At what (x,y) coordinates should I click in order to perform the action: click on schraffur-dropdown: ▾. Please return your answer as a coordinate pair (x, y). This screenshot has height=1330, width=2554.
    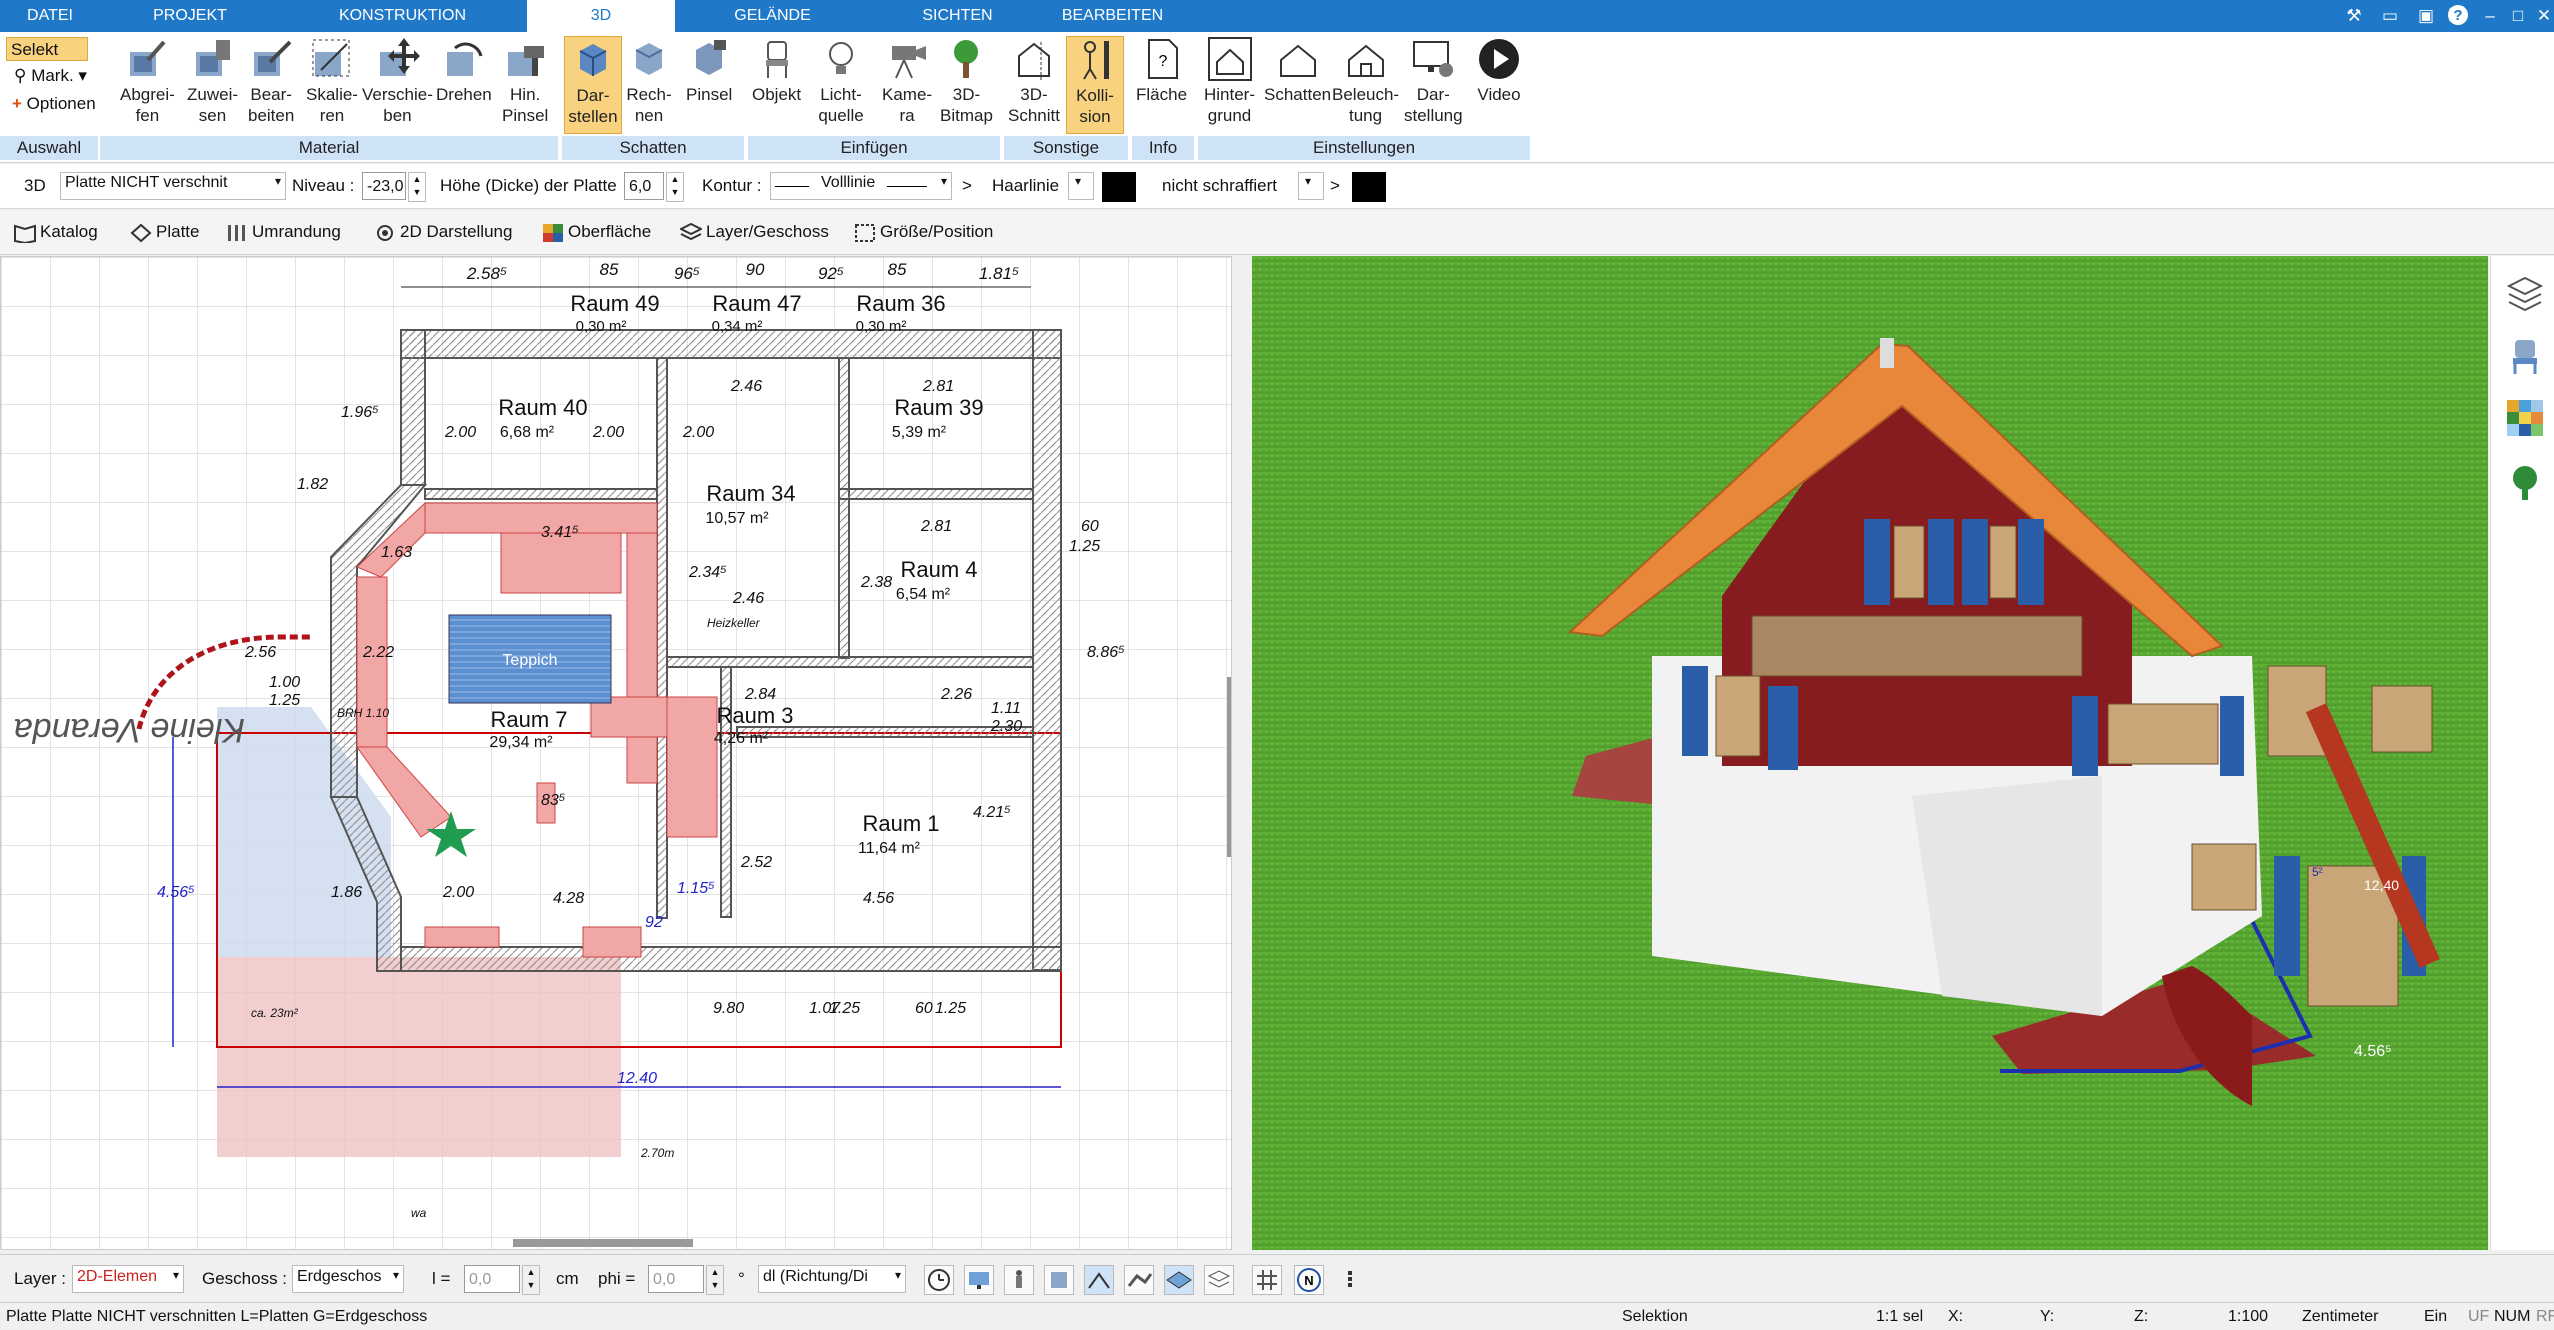
    Looking at the image, I should click on (1311, 186).